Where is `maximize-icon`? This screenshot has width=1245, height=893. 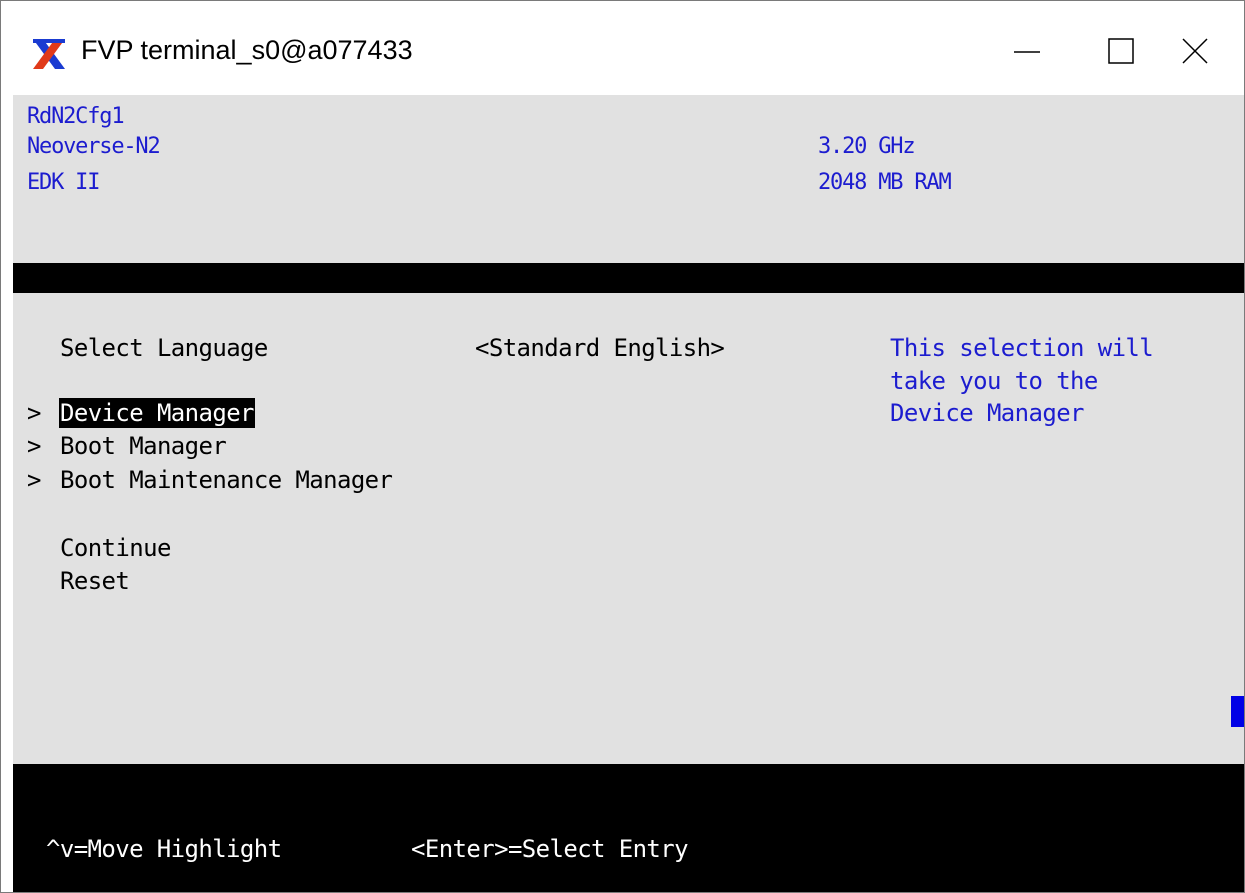 maximize-icon is located at coordinates (1121, 51).